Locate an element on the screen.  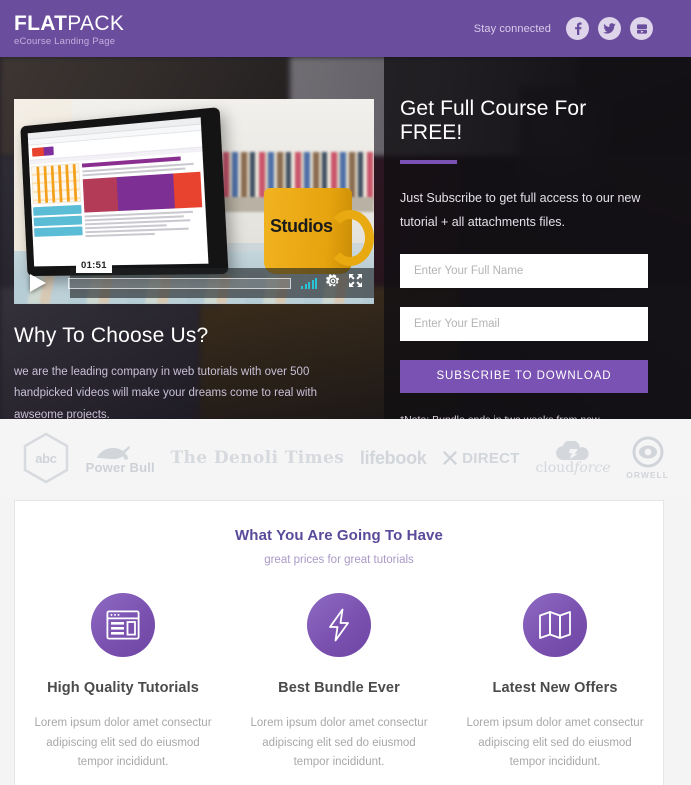
full-name-input is located at coordinates (524, 270).